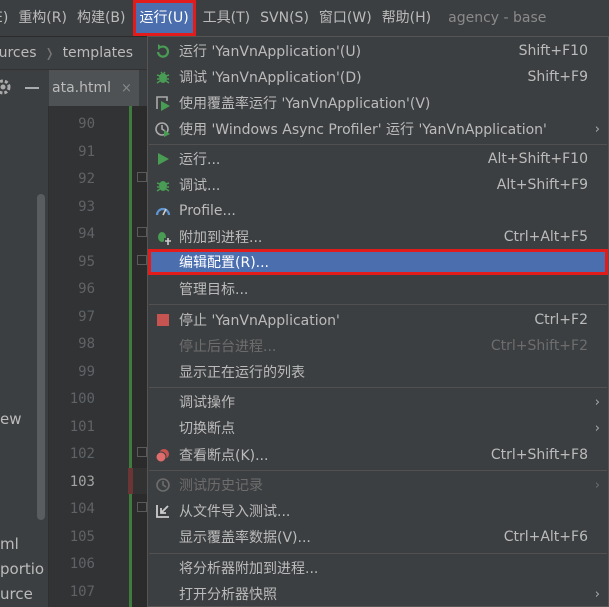 Image resolution: width=609 pixels, height=607 pixels. What do you see at coordinates (378, 594) in the screenshot?
I see `menu-item-open-profiler-snapshot: 打开分析器快照 ›` at bounding box center [378, 594].